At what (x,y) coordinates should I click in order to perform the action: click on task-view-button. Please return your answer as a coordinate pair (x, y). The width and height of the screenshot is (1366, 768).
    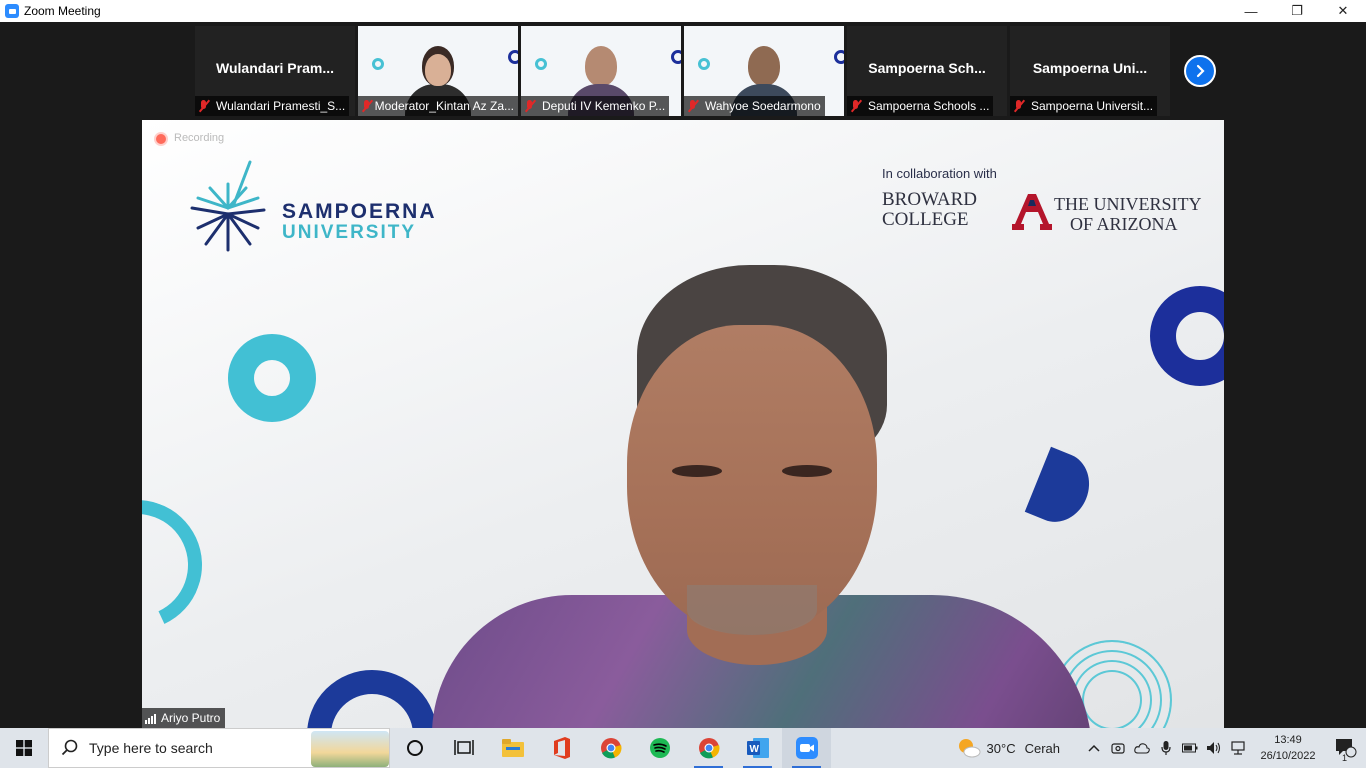
    Looking at the image, I should click on (463, 748).